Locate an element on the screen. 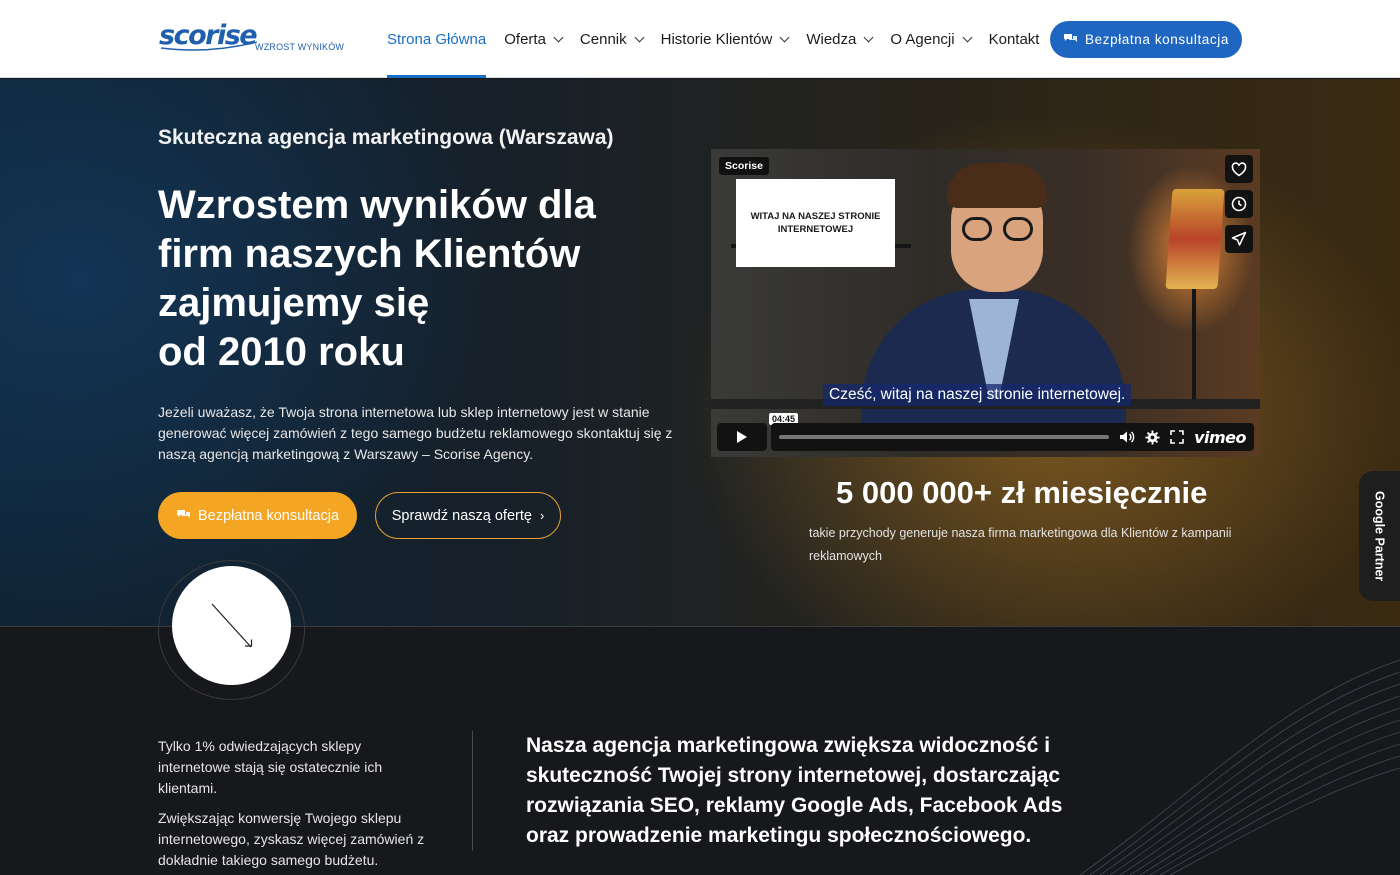 Image resolution: width=1400 pixels, height=875 pixels. fullscreen-icon is located at coordinates (1177, 437).